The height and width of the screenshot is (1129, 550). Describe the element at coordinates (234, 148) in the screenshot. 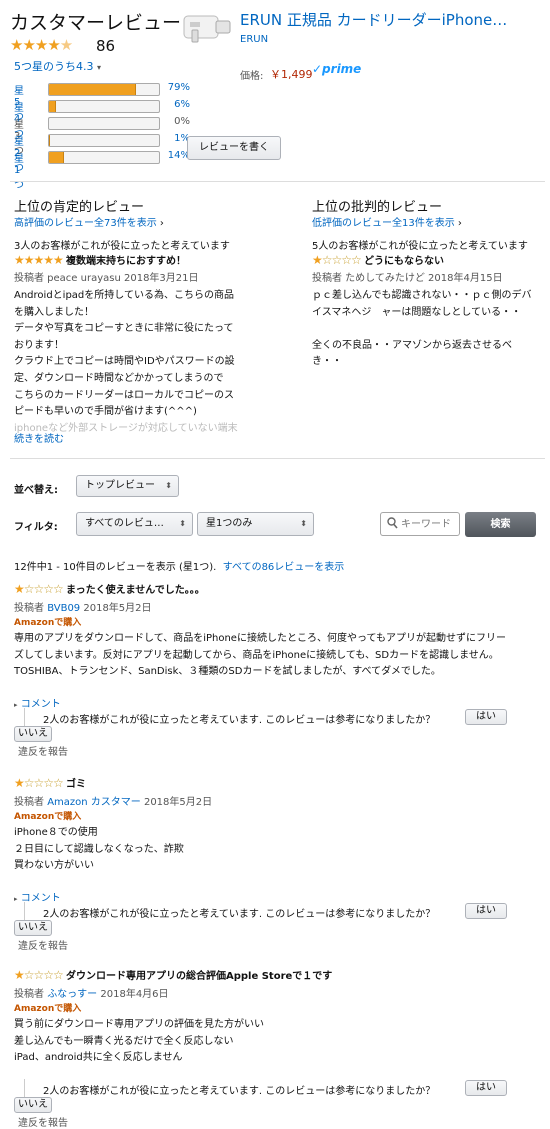

I see `write-review-button: レビューを書く` at that location.